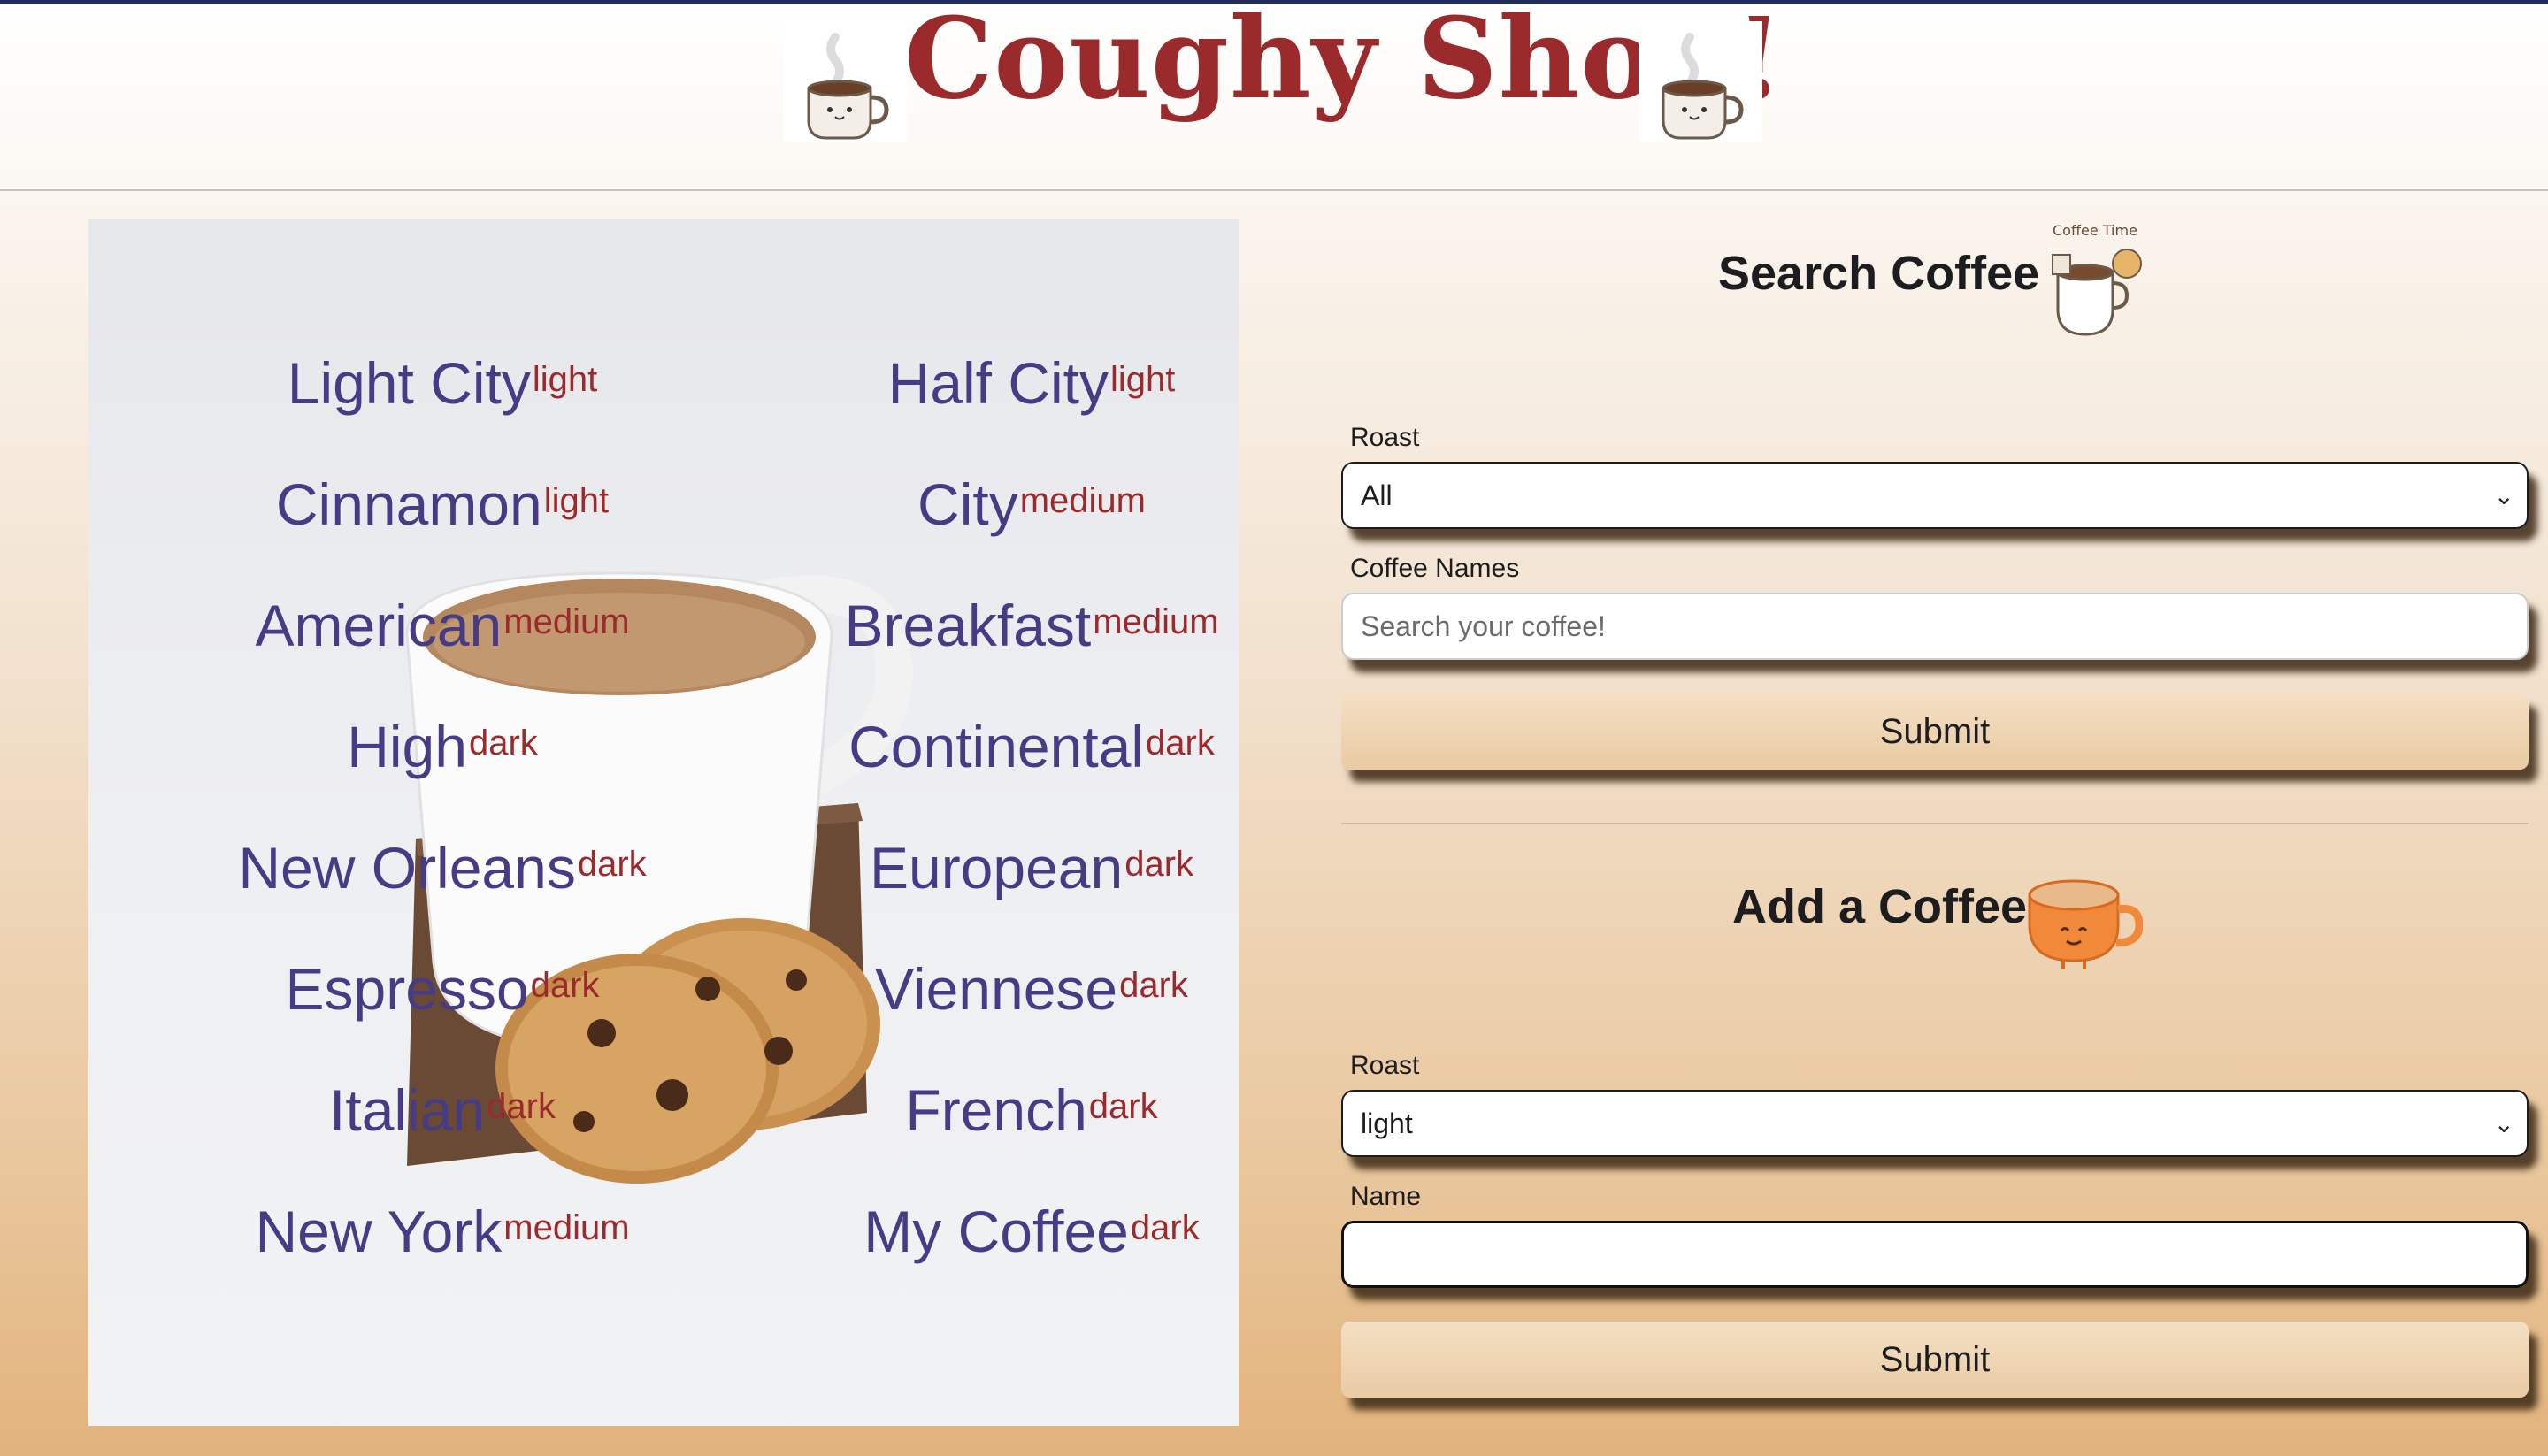  I want to click on list-item: Light Citylight, so click(442, 383).